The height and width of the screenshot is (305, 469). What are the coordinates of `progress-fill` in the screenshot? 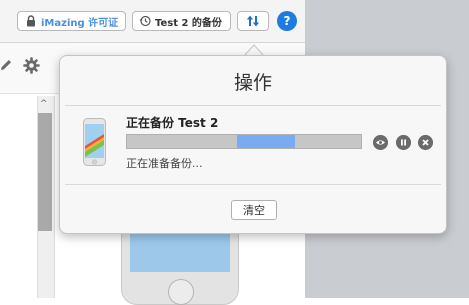 It's located at (266, 141).